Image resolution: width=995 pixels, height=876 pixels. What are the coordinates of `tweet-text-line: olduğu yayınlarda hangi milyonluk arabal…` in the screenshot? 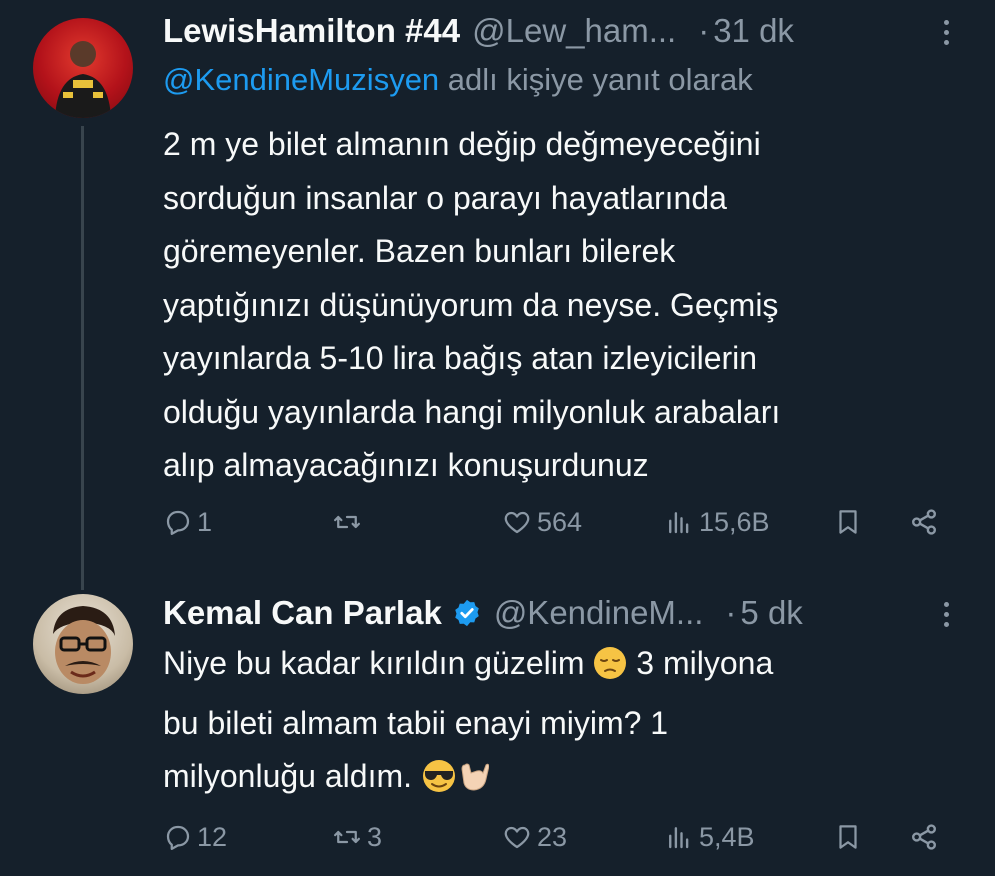 It's located at (472, 411).